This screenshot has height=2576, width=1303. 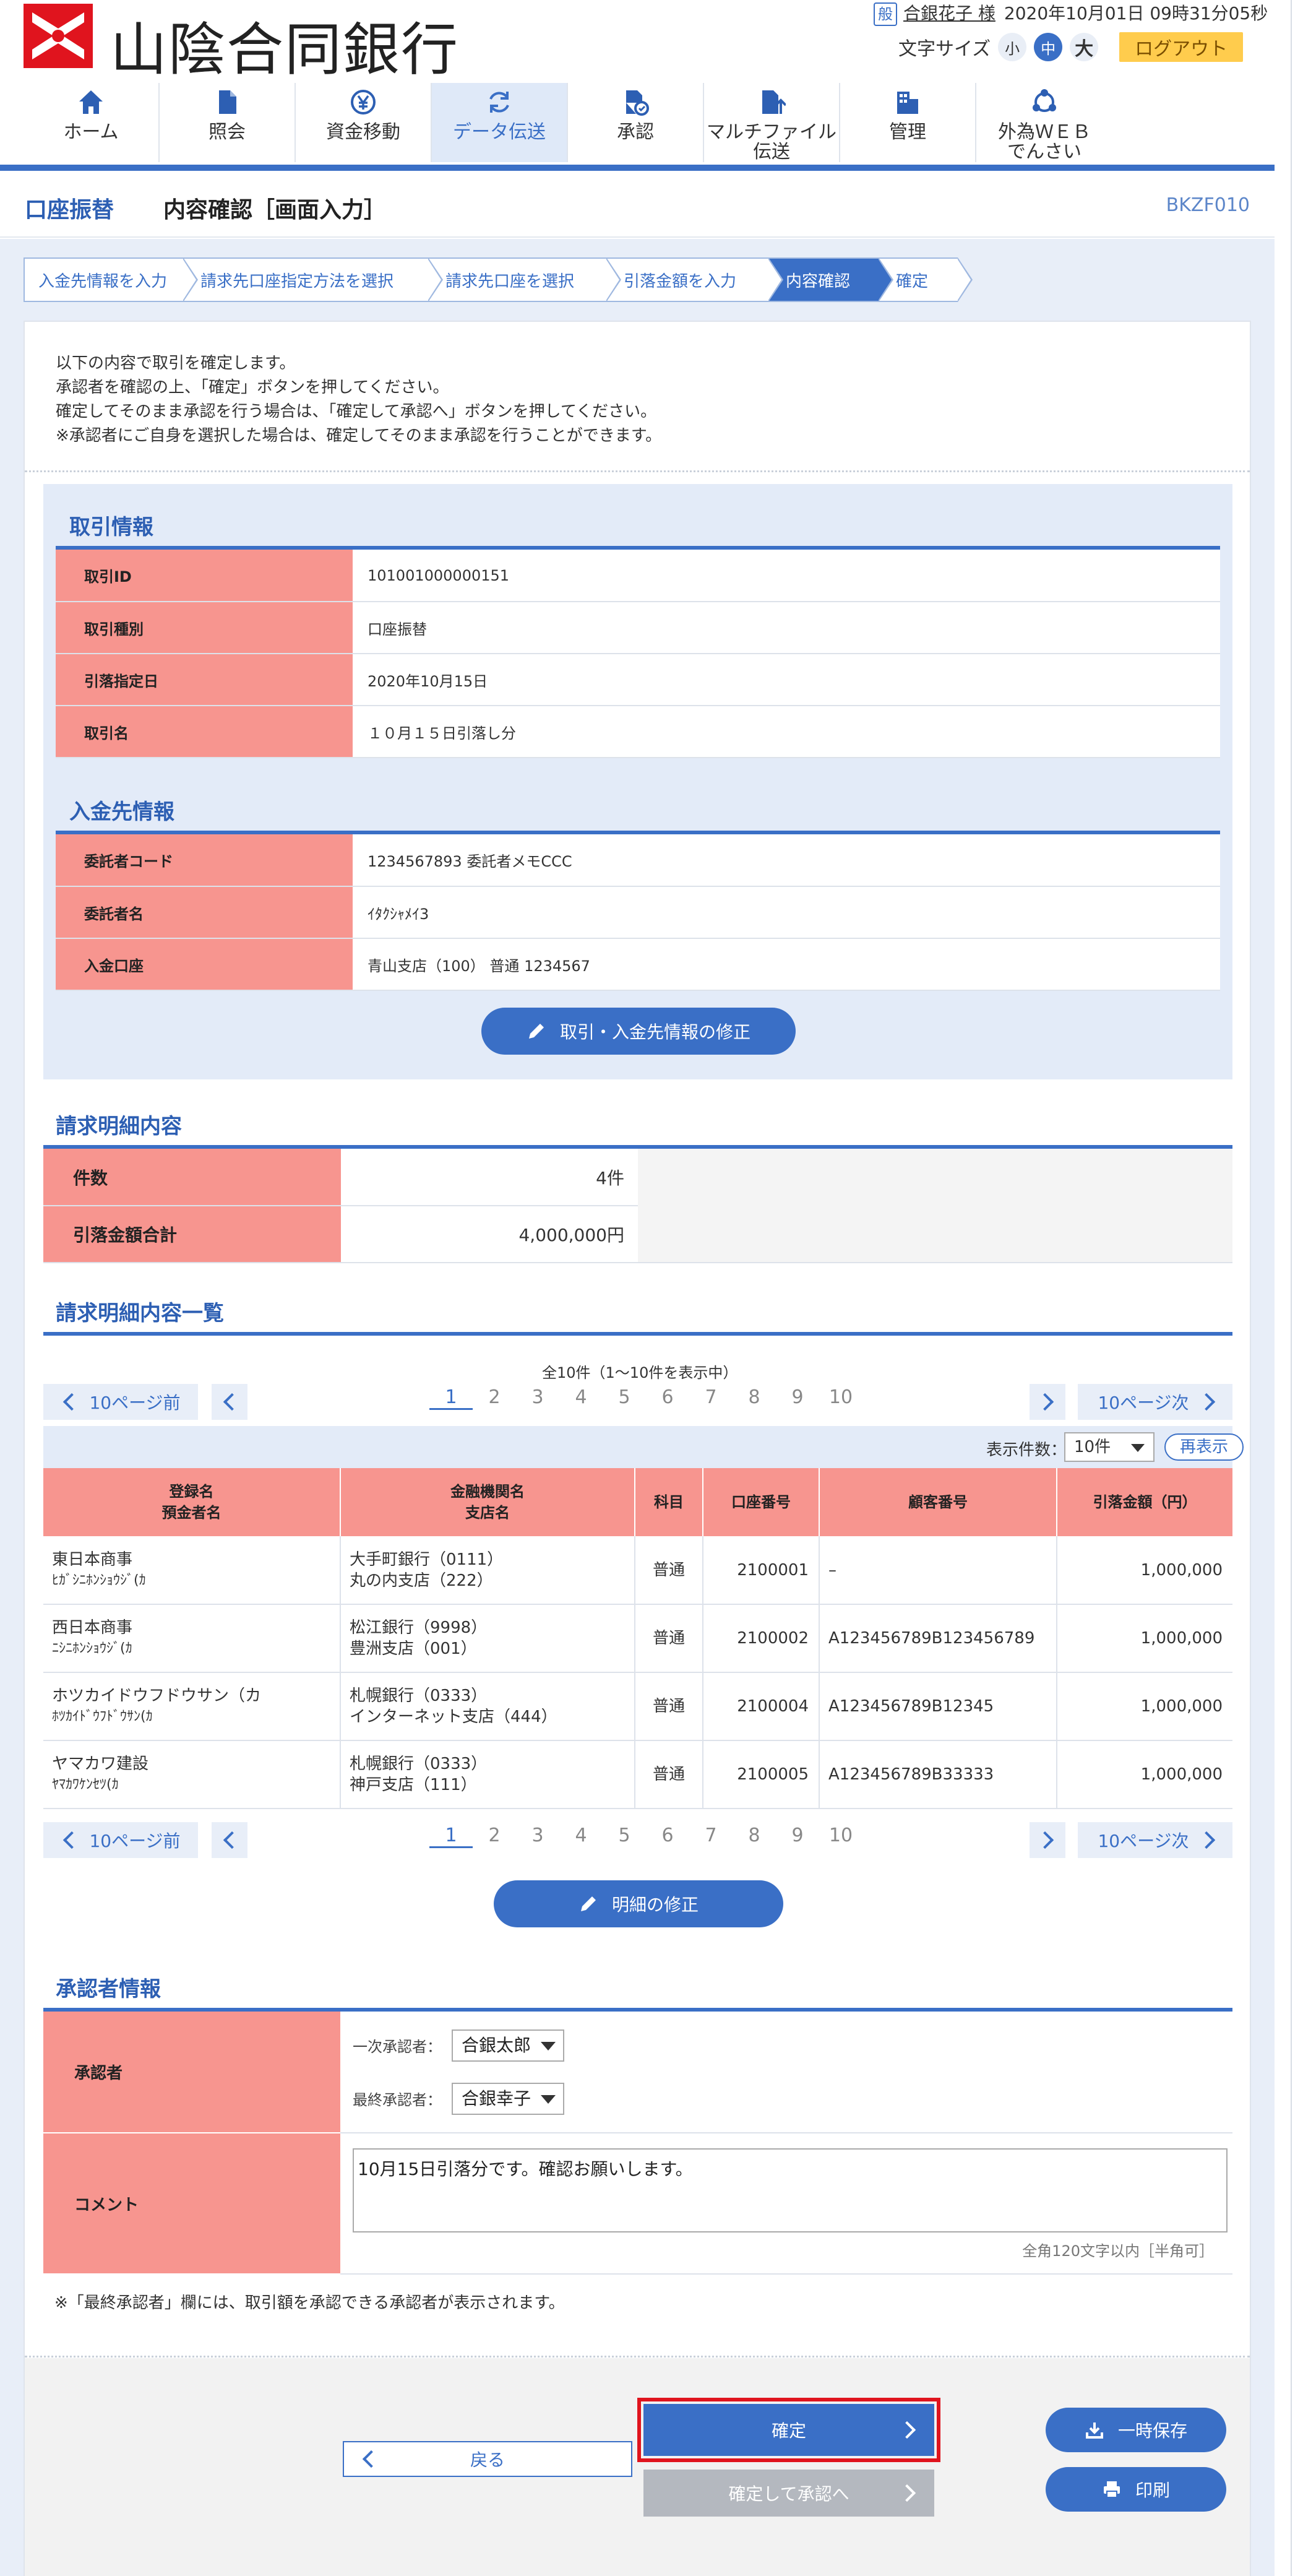 What do you see at coordinates (1094, 2431) in the screenshot?
I see `download-icon` at bounding box center [1094, 2431].